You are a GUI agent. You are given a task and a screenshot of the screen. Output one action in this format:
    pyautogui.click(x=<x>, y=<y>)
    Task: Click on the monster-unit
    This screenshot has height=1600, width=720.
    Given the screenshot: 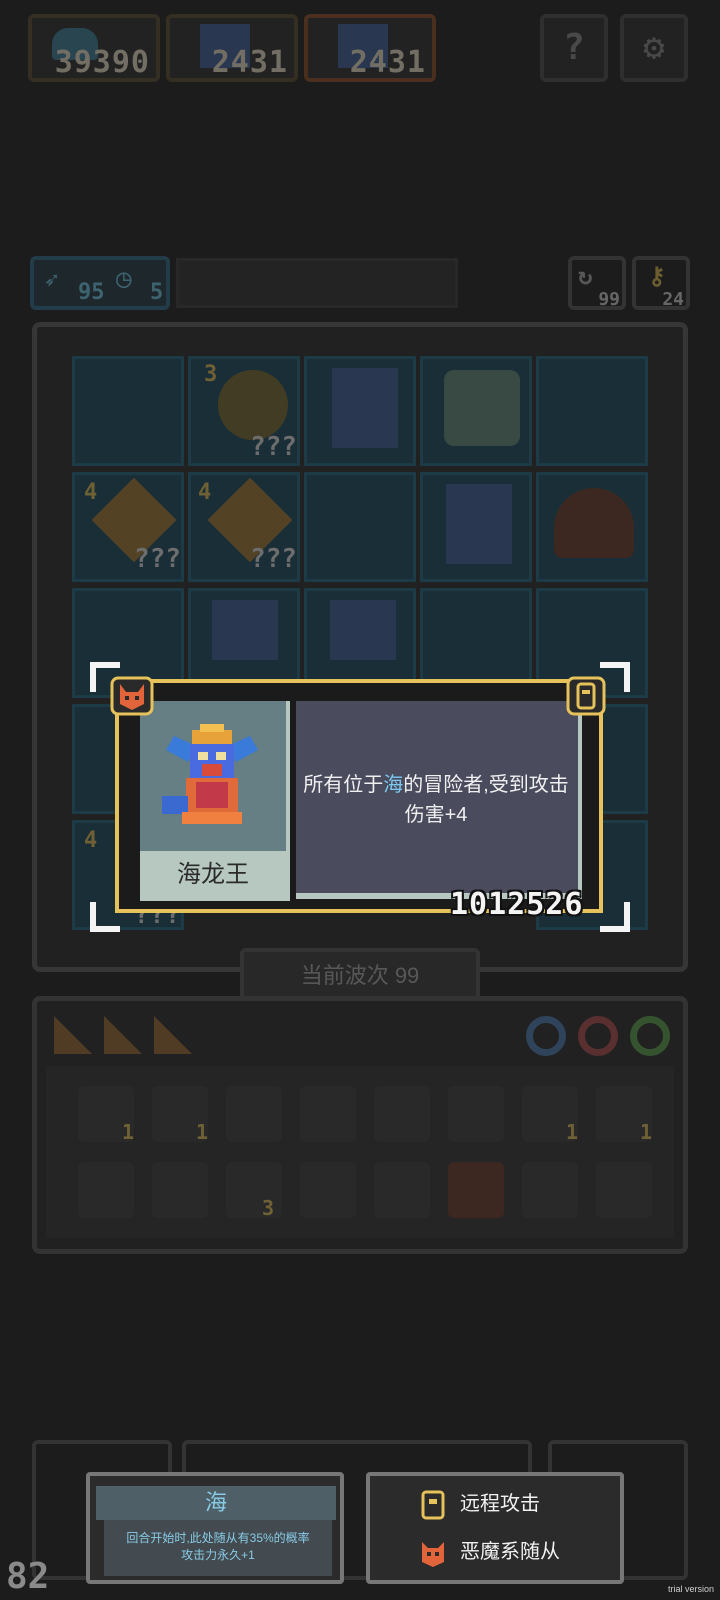 What is the action you would take?
    pyautogui.click(x=482, y=408)
    